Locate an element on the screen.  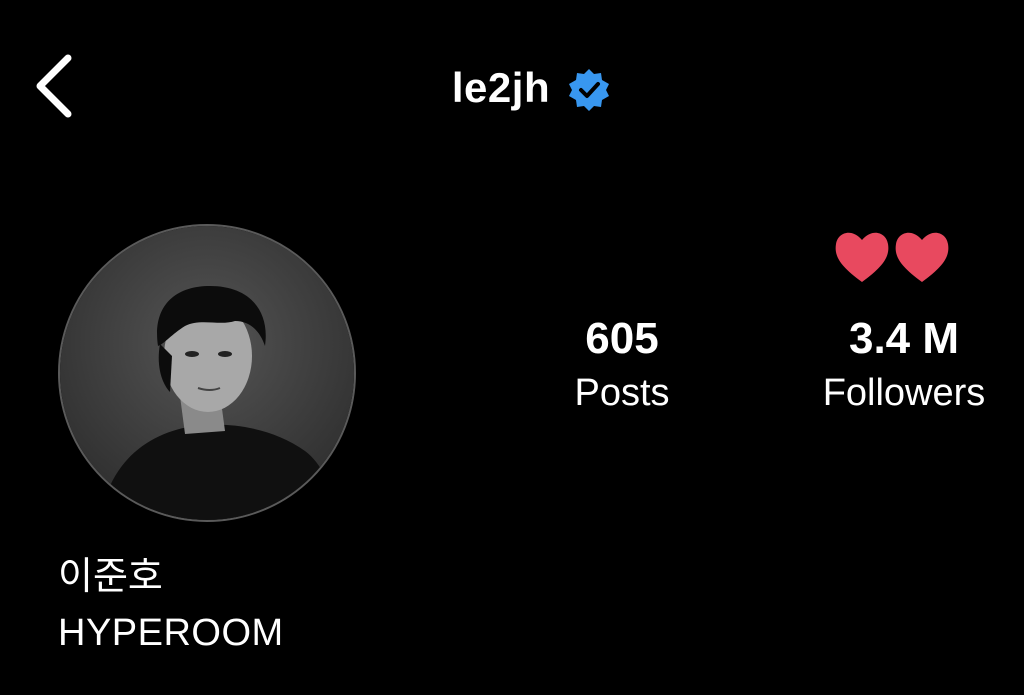
bio-name: 이준호 is located at coordinates (110, 577).